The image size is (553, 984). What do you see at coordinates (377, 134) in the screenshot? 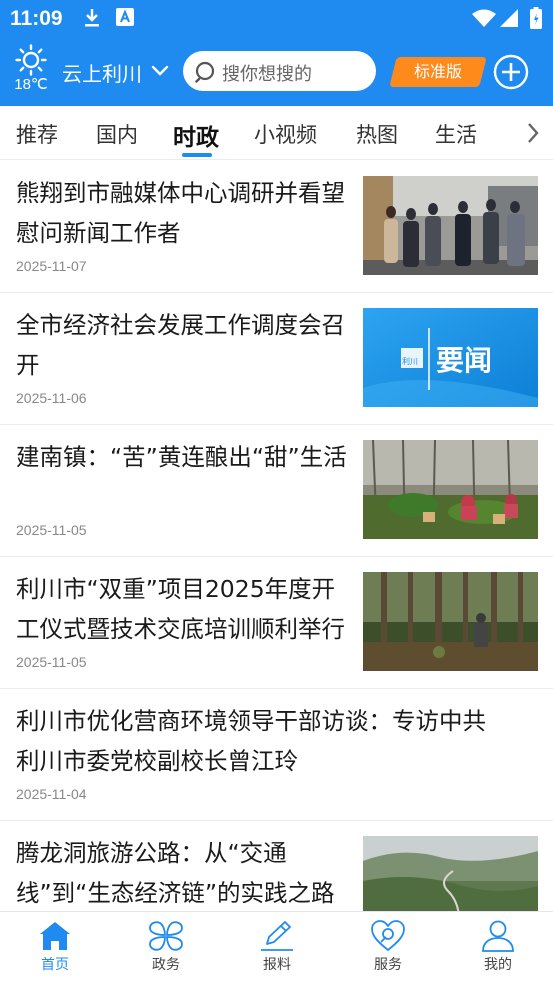
I see `tab-hot-pictures: 热图` at bounding box center [377, 134].